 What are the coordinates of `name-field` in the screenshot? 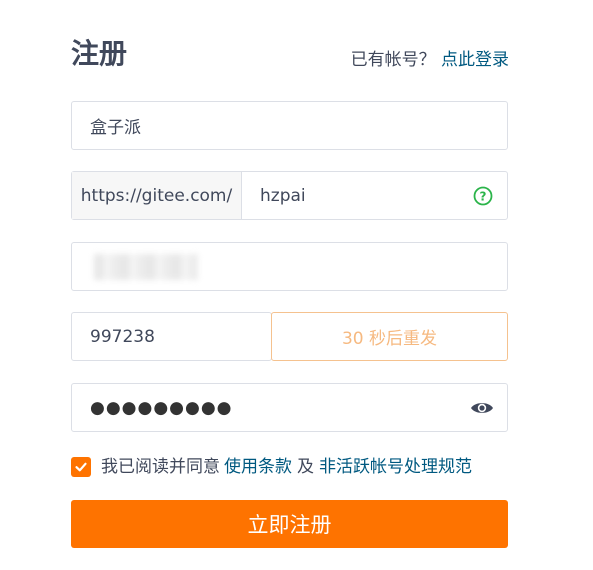 It's located at (289, 125).